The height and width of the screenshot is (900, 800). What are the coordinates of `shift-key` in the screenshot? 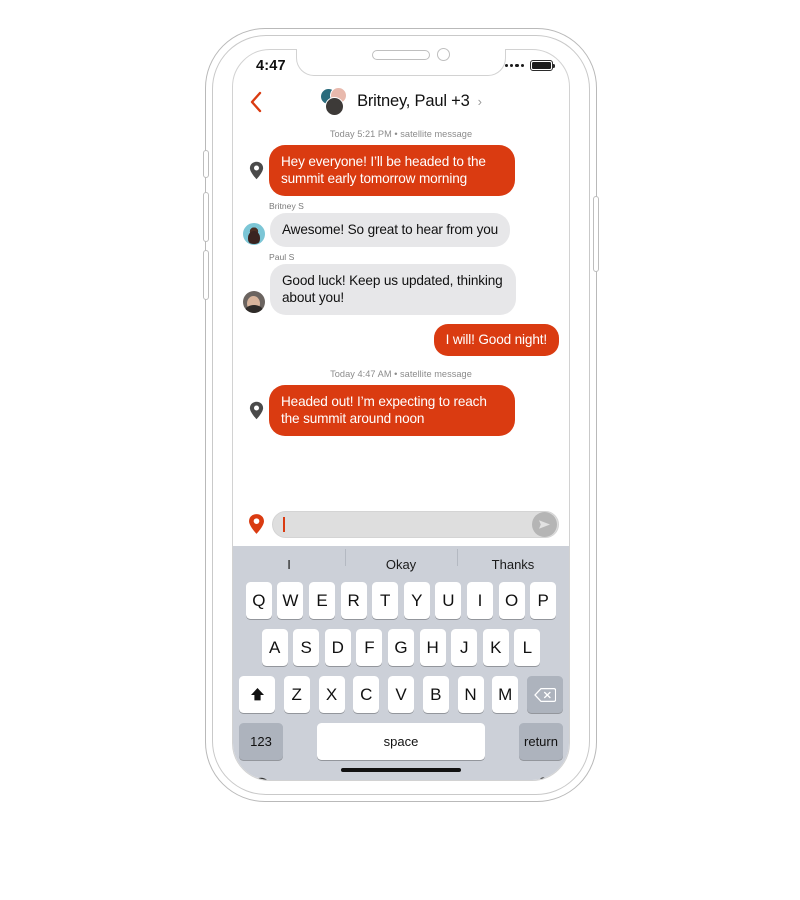 It's located at (257, 694).